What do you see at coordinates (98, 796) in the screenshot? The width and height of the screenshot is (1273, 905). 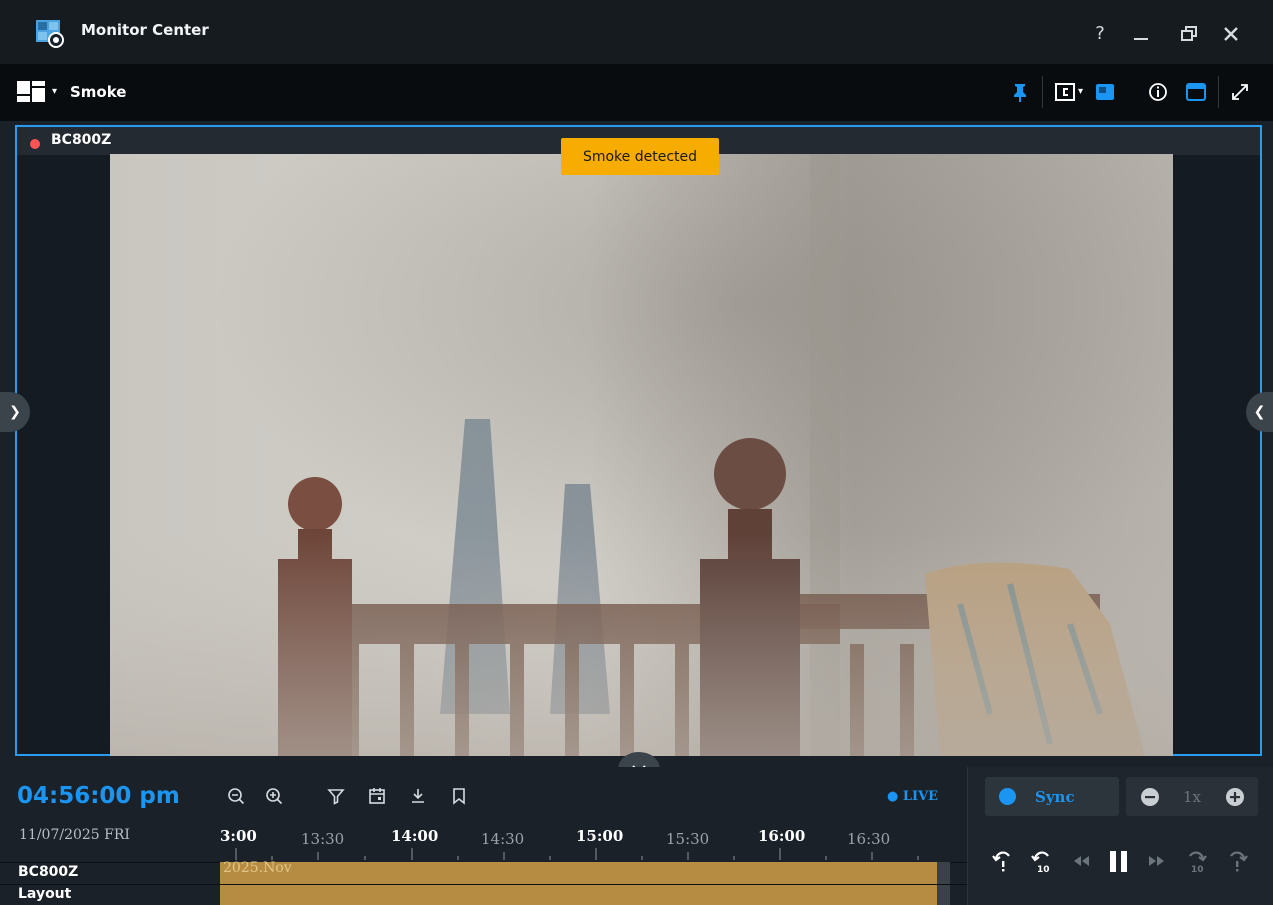 I see `current-time: 04:56:00 pm` at bounding box center [98, 796].